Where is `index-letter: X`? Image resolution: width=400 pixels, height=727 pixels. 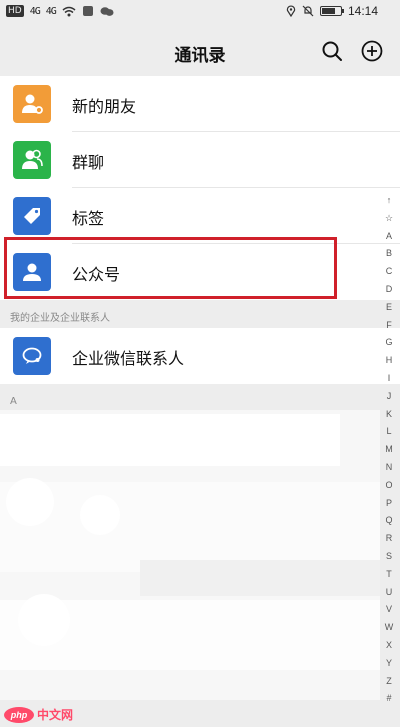 index-letter: X is located at coordinates (389, 646).